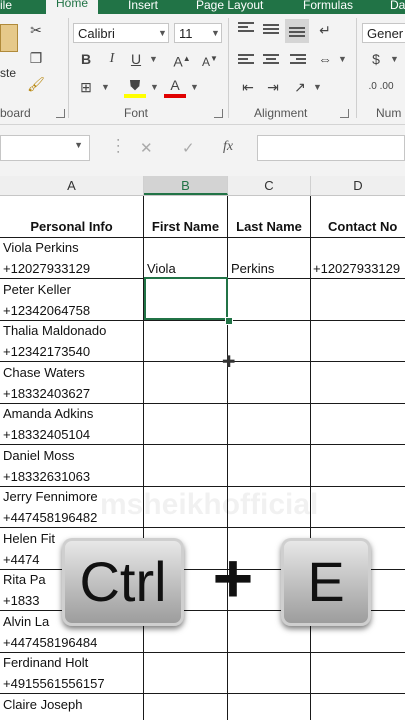 This screenshot has width=405, height=720. What do you see at coordinates (228, 147) in the screenshot?
I see `insert-function-icon: fx` at bounding box center [228, 147].